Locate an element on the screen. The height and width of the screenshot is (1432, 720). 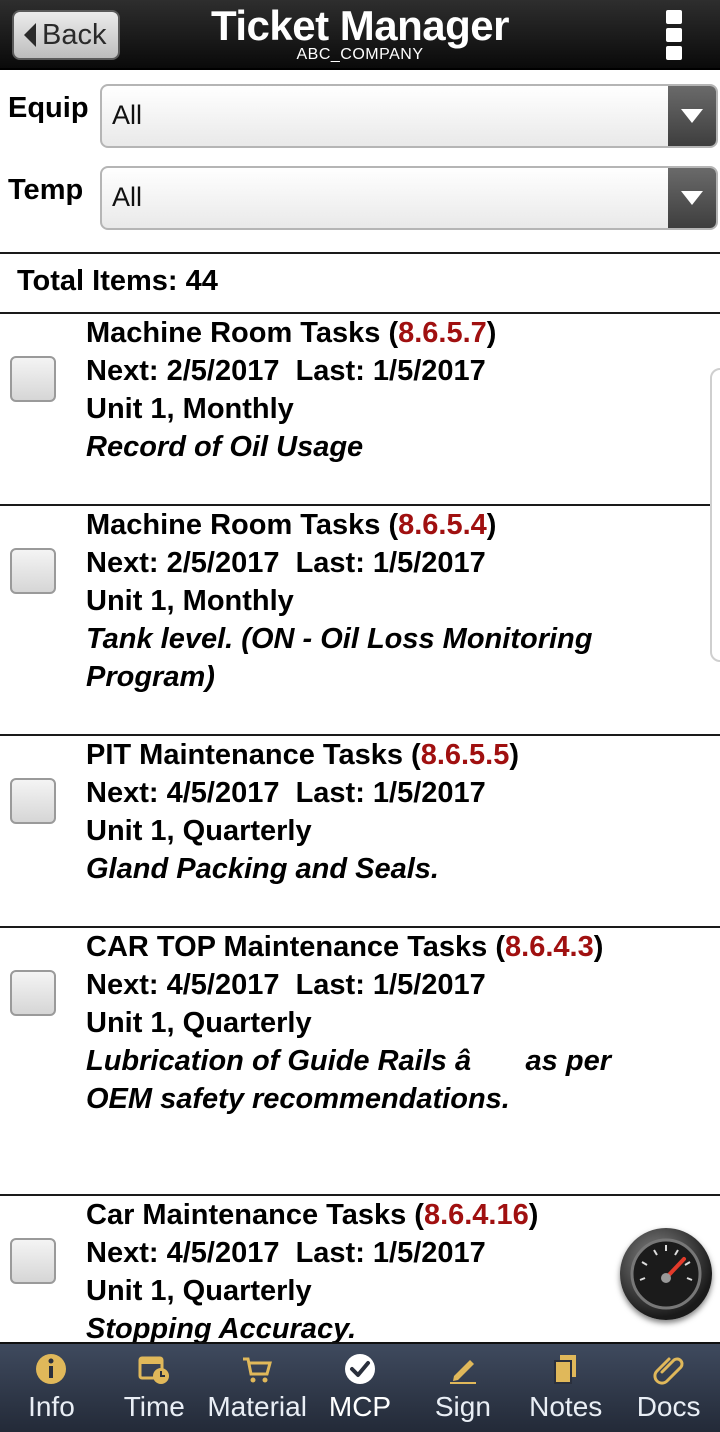
info-icon is located at coordinates (51, 1369).